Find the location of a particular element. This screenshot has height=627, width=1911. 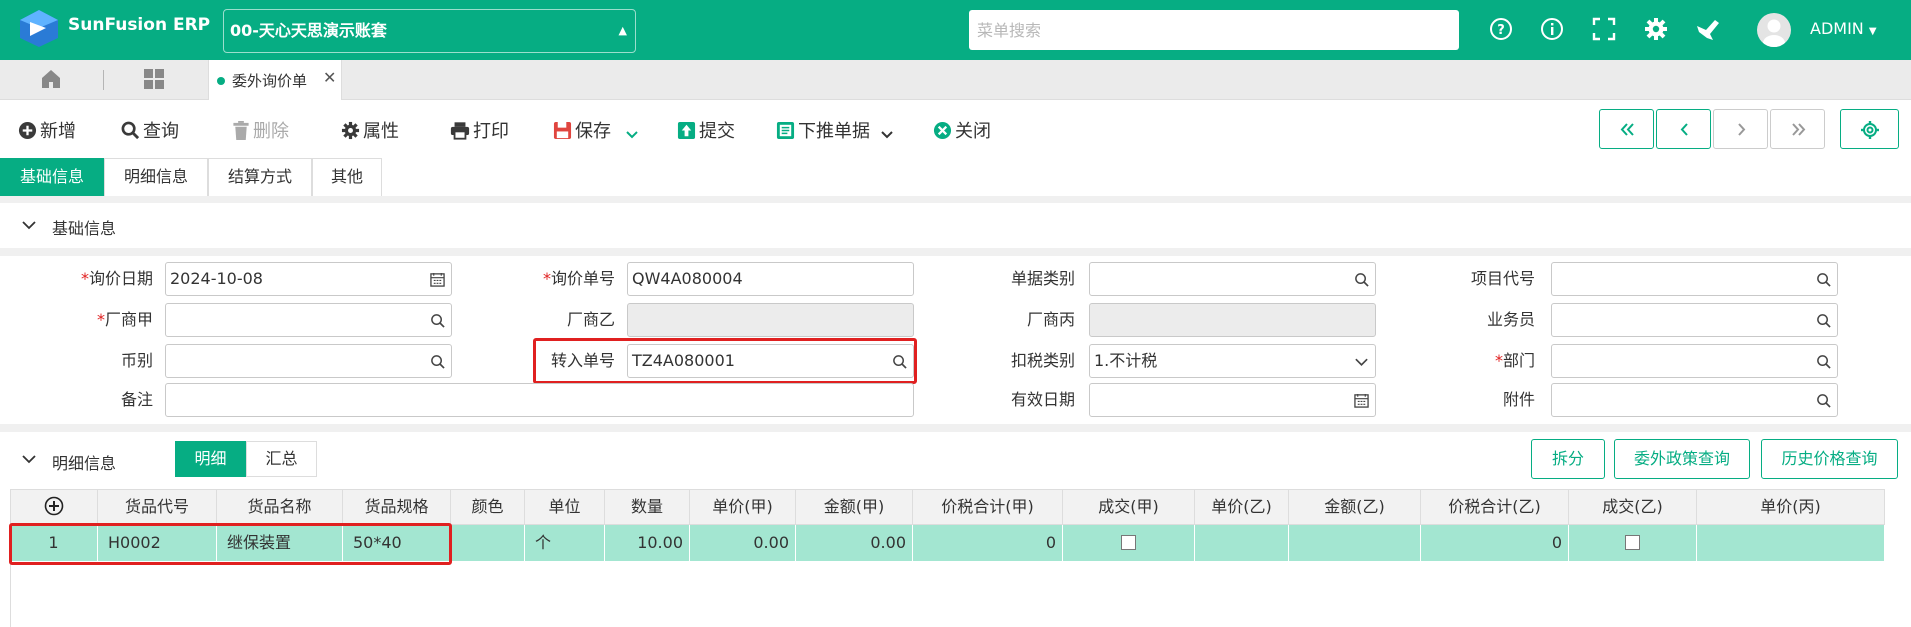

quantity-cell: 10.00 is located at coordinates (647, 543).